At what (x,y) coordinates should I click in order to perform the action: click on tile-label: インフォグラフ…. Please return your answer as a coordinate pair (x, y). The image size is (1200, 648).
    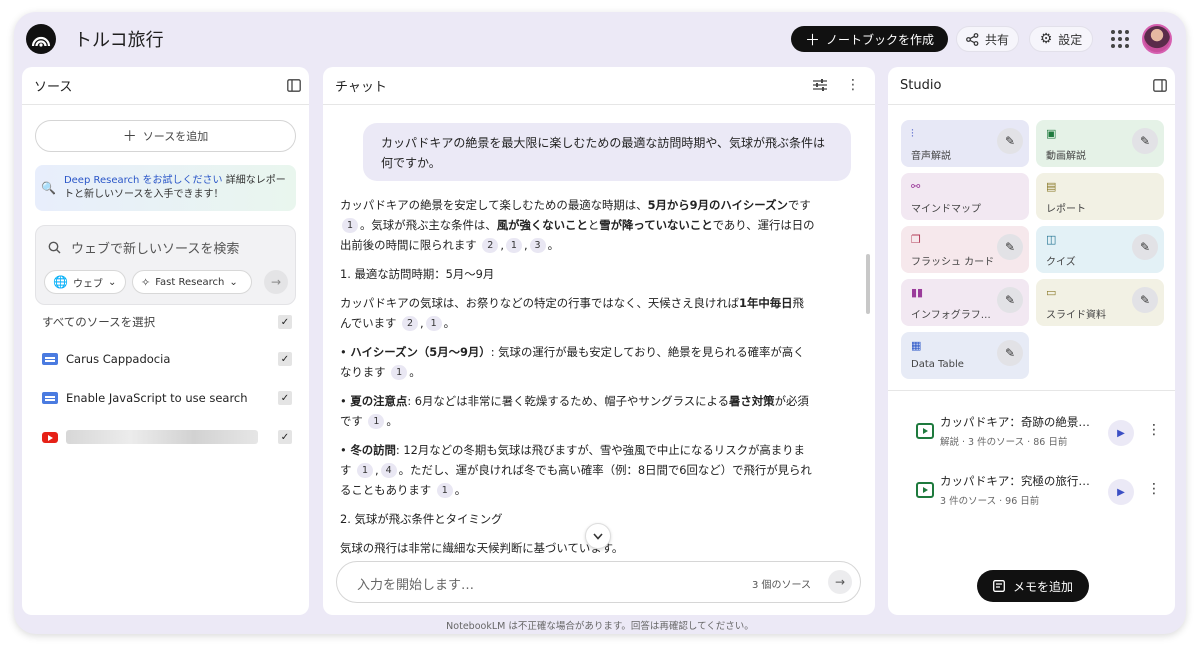
    Looking at the image, I should click on (951, 315).